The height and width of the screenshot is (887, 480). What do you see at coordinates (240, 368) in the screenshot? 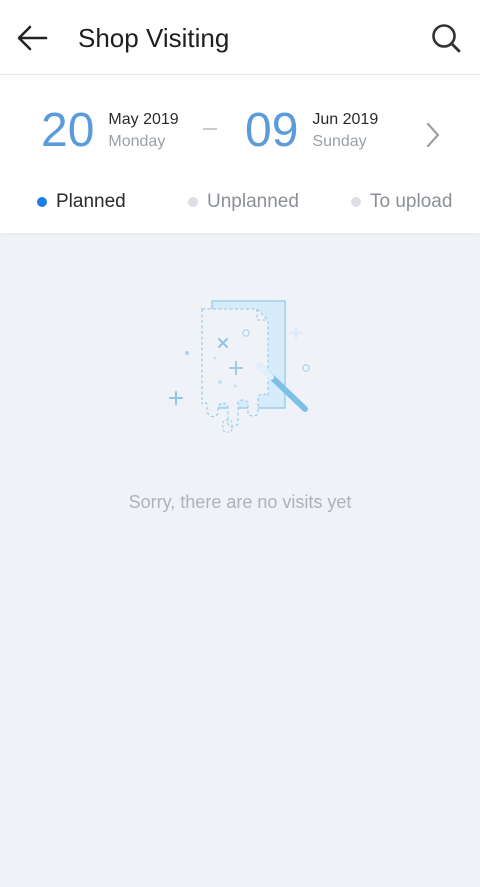
I see `no-data-illustration-icon` at bounding box center [240, 368].